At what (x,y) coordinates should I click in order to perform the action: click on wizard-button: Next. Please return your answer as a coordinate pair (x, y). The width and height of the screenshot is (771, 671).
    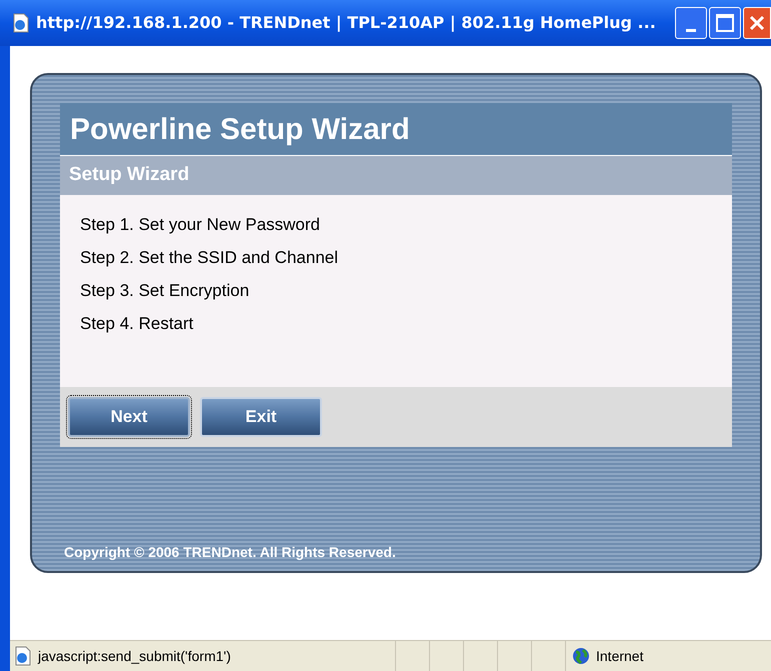
    Looking at the image, I should click on (129, 417).